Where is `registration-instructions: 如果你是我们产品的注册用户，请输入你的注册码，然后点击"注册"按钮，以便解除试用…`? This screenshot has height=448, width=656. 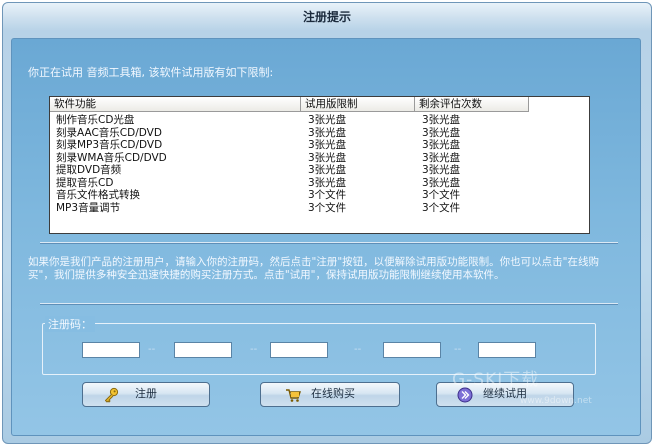
registration-instructions: 如果你是我们产品的注册用户，请输入你的注册码，然后点击"注册"按钮，以便解除试用… is located at coordinates (313, 268).